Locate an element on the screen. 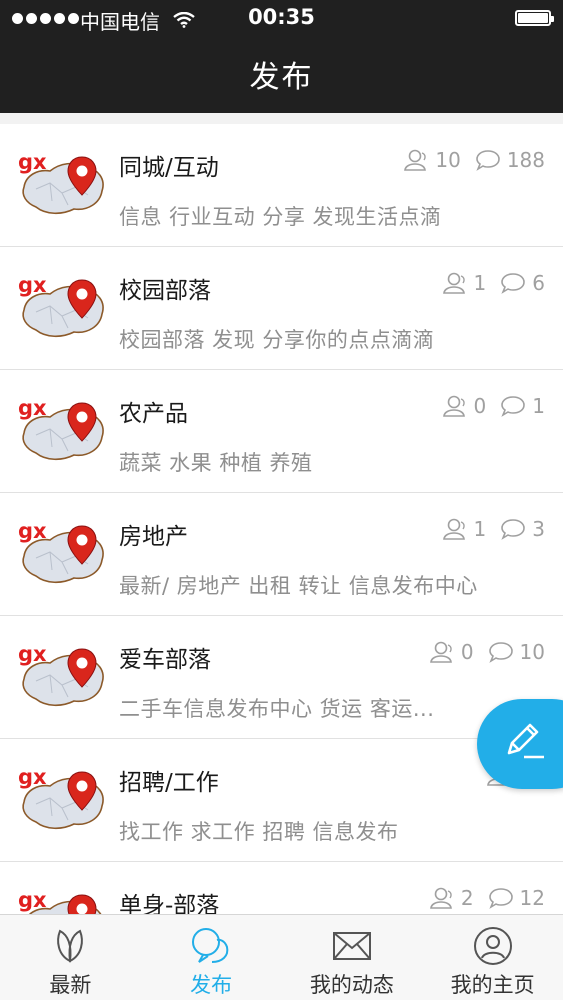 This screenshot has height=1000, width=563. channel-row: gx 单身-部落 2 12 is located at coordinates (281, 888).